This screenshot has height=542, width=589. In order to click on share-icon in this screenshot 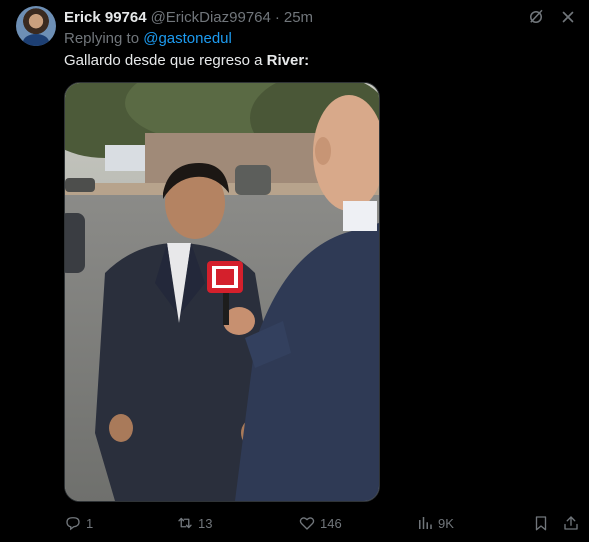, I will do `click(571, 523)`.